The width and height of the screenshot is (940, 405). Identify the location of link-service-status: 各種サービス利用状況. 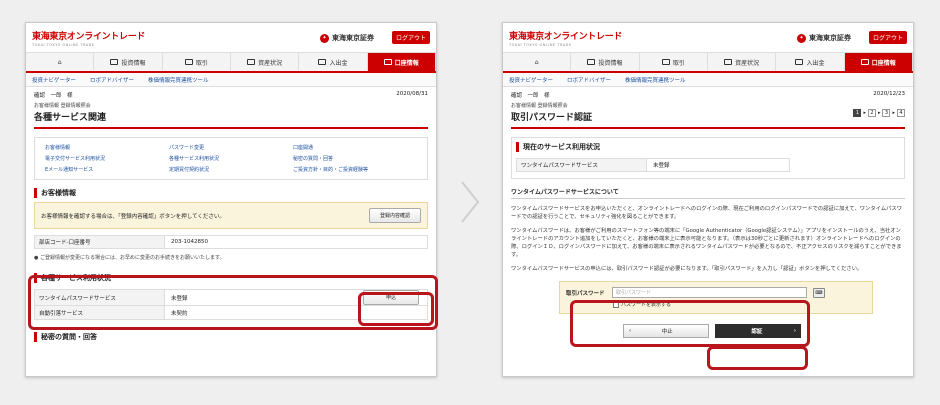
(231, 158).